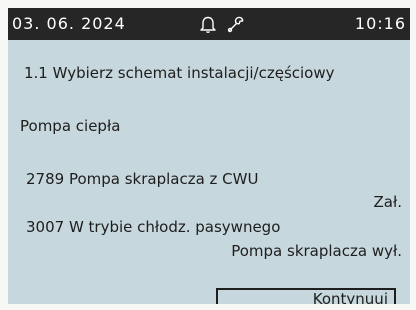 Image resolution: width=416 pixels, height=310 pixels. What do you see at coordinates (142, 179) in the screenshot?
I see `parameter-name: 2789 Pompa skraplacza z CWU` at bounding box center [142, 179].